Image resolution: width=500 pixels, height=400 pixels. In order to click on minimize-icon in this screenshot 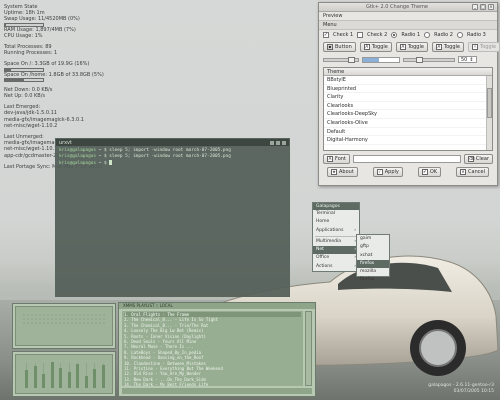, I will do `click(272, 142)`.